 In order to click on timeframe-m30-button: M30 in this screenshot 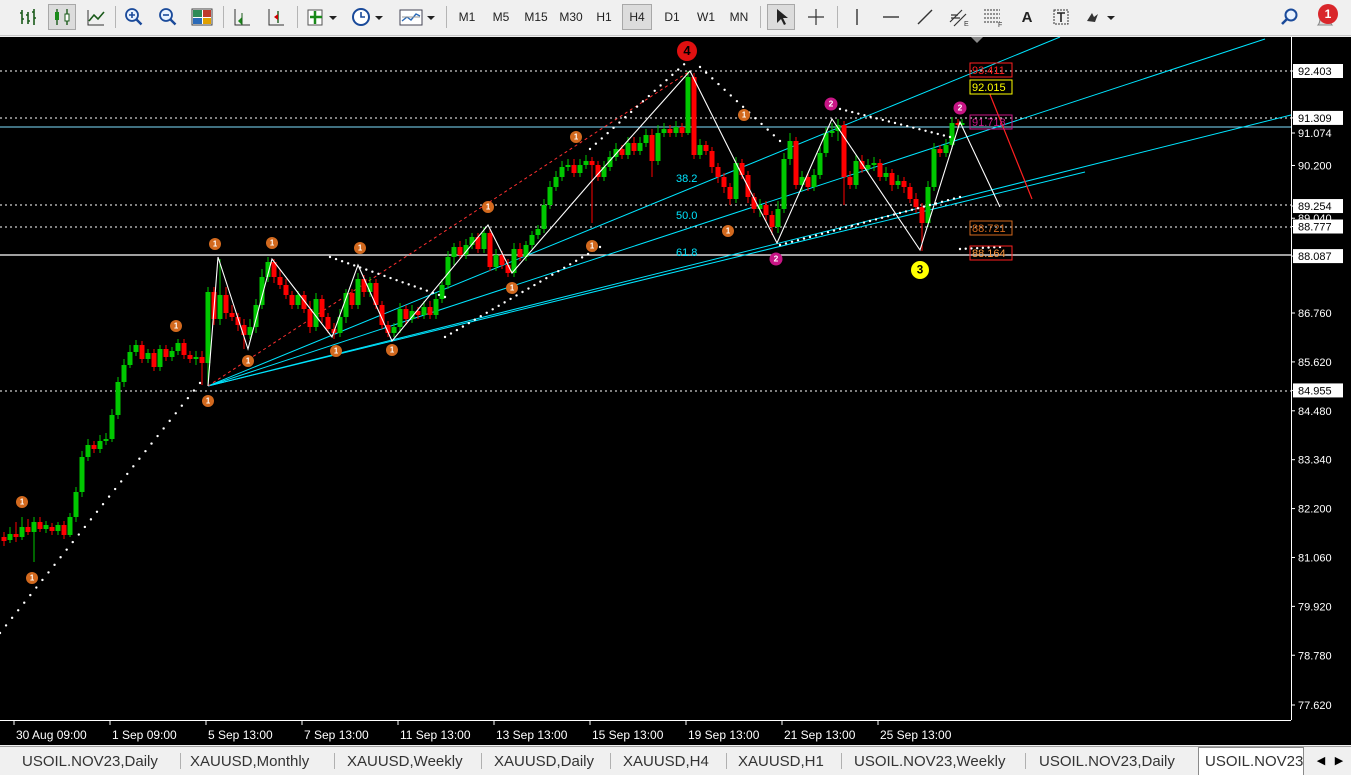, I will do `click(571, 17)`.